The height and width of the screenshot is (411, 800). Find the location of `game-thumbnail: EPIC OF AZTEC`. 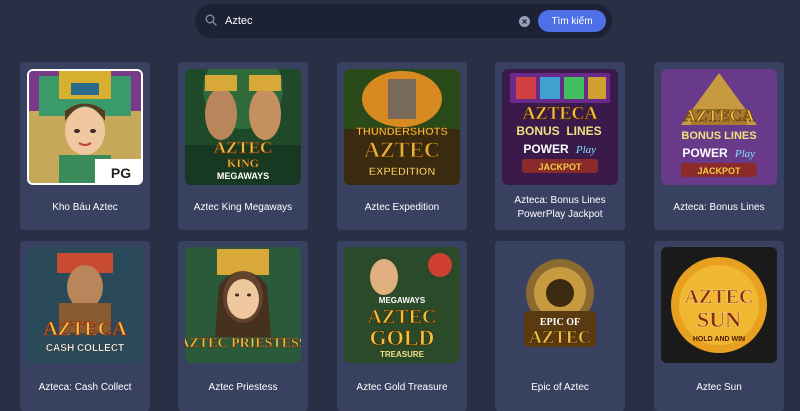

game-thumbnail: EPIC OF AZTEC is located at coordinates (560, 305).